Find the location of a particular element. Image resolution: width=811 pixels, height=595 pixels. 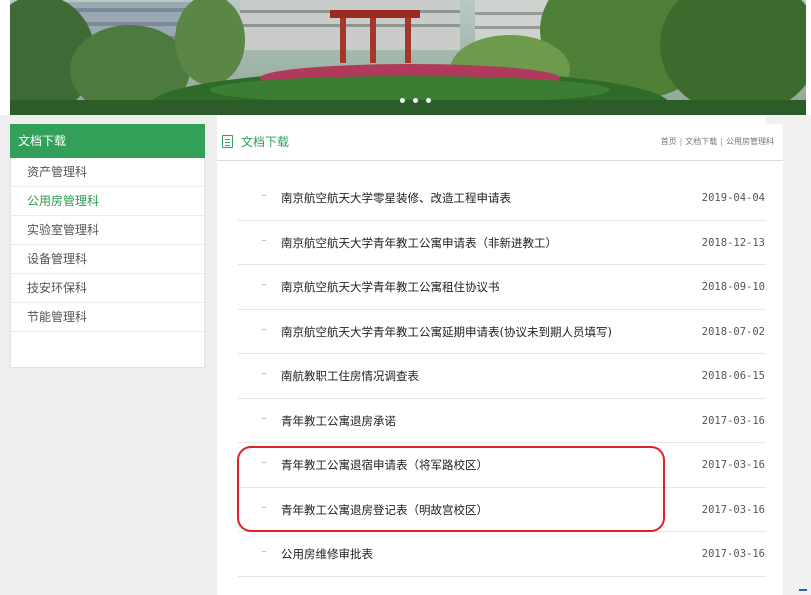

document-link: 南京航空航天大学青年教工公寓租住协议书 is located at coordinates (390, 287).